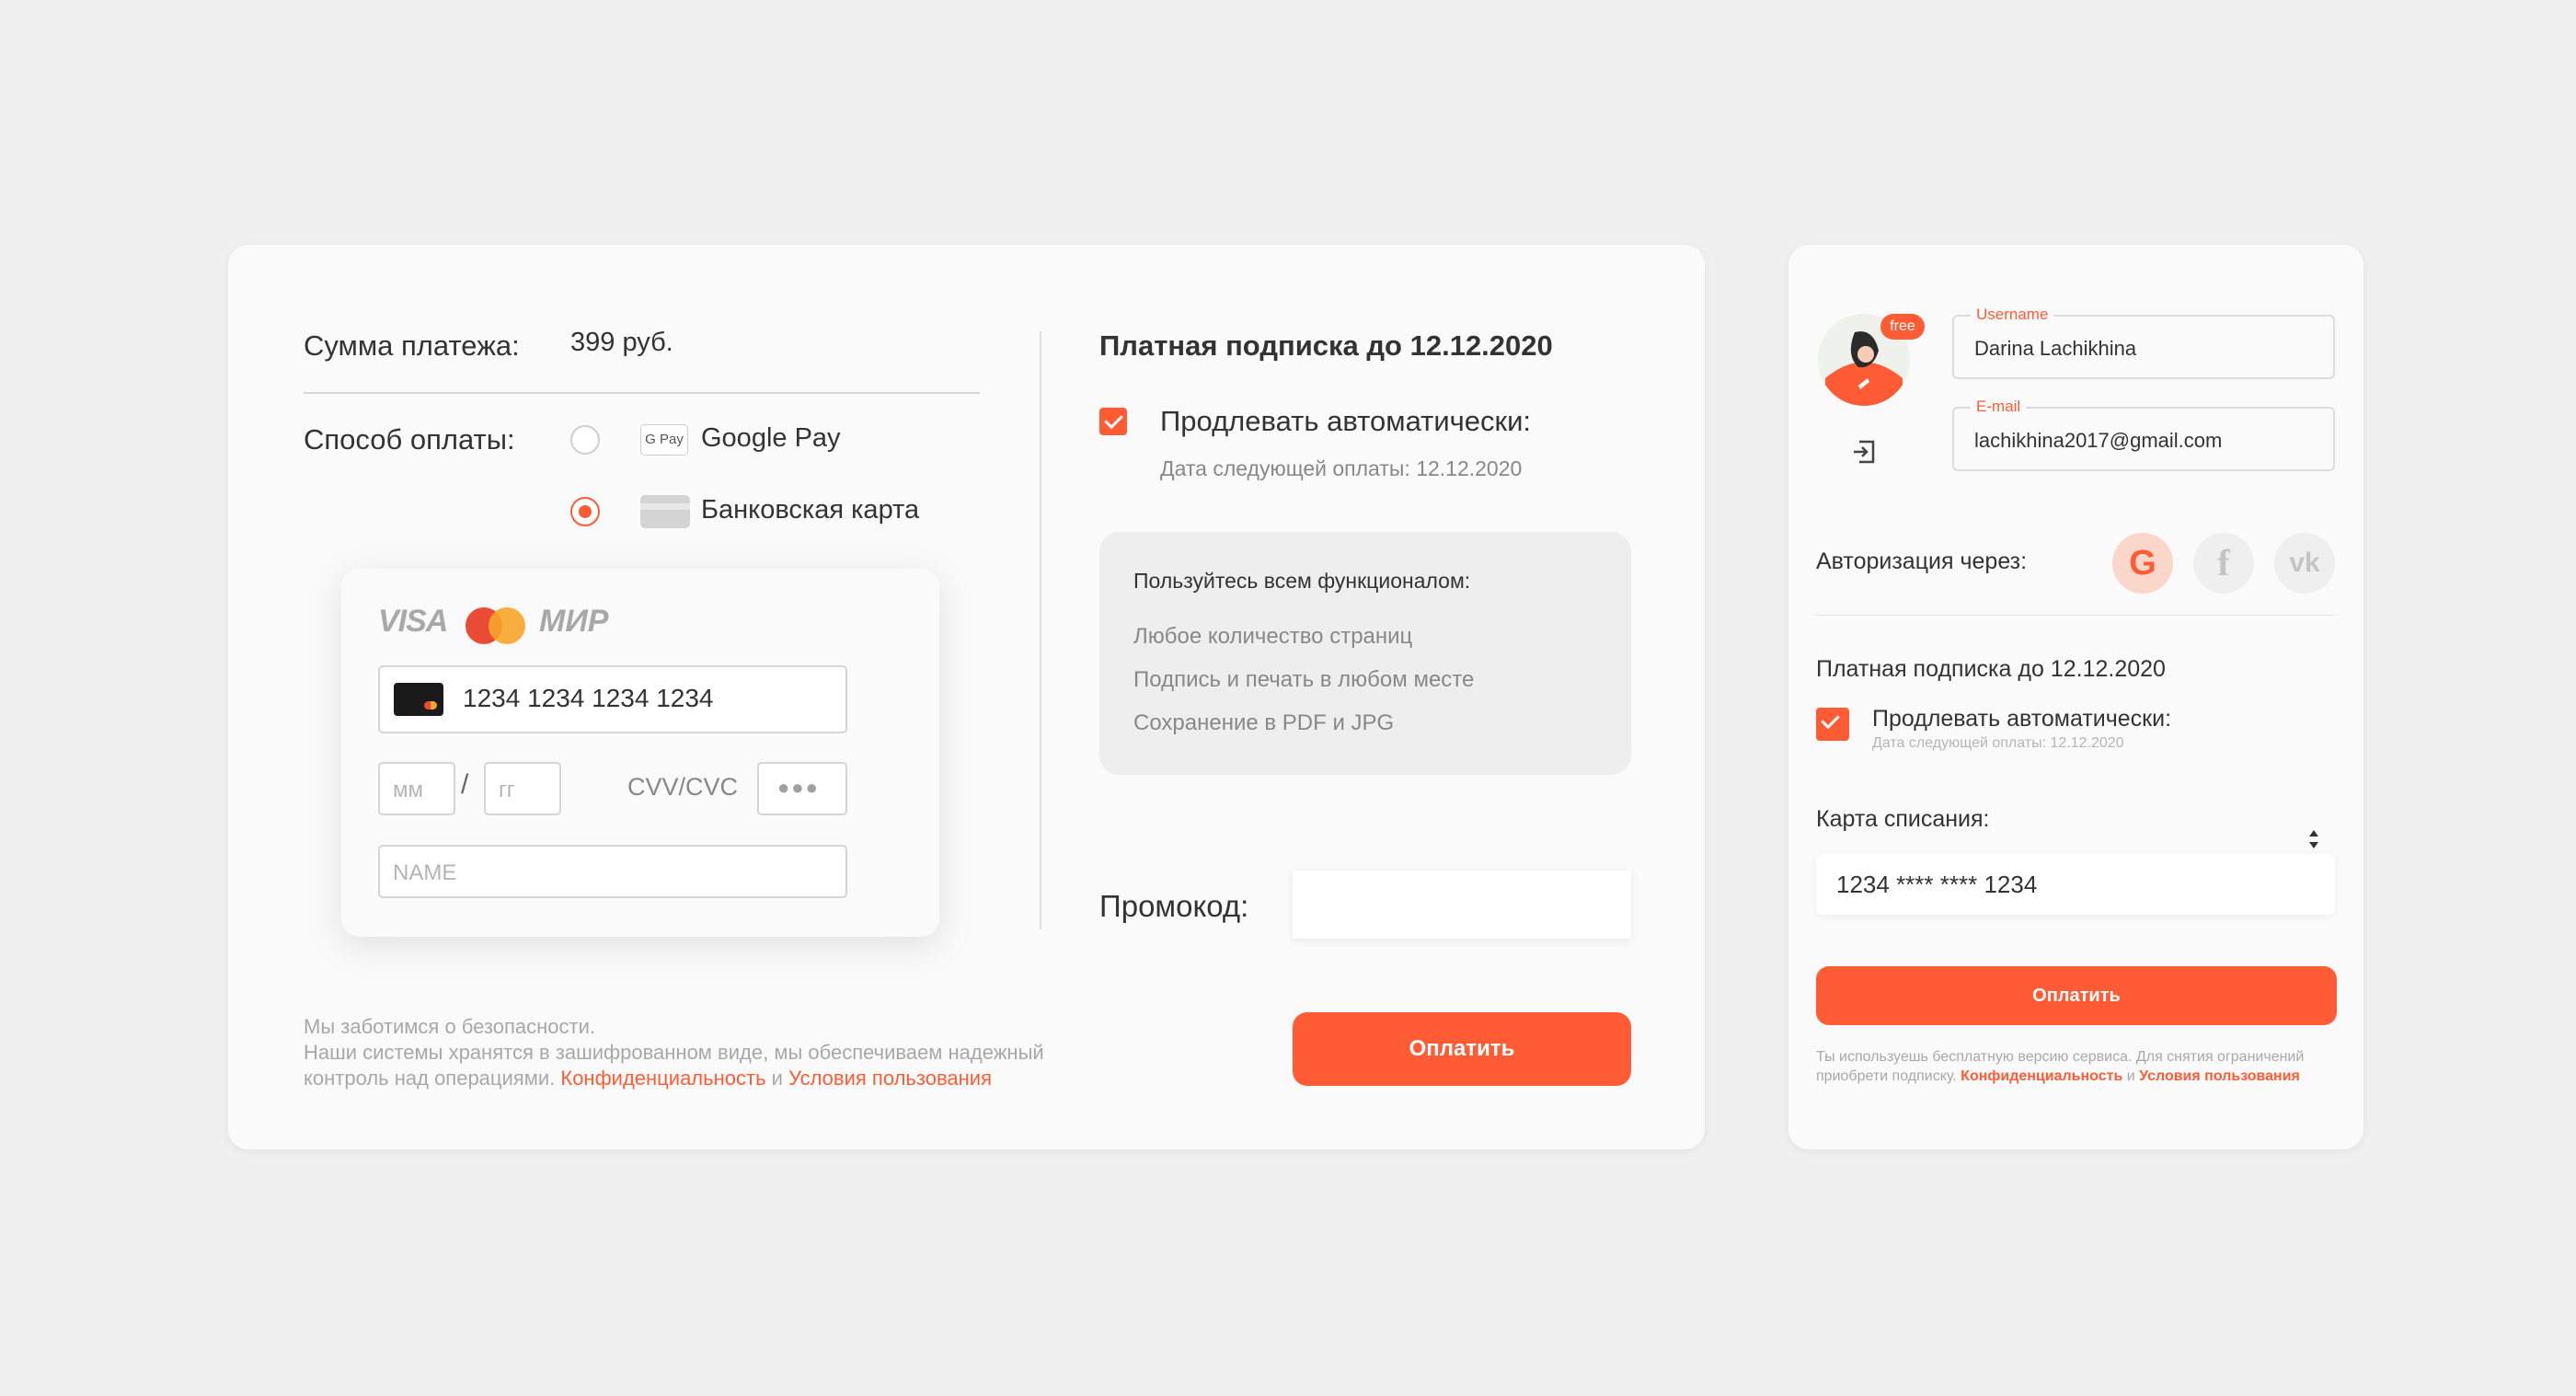 The image size is (2576, 1396). I want to click on cvv-input: ●●●, so click(802, 789).